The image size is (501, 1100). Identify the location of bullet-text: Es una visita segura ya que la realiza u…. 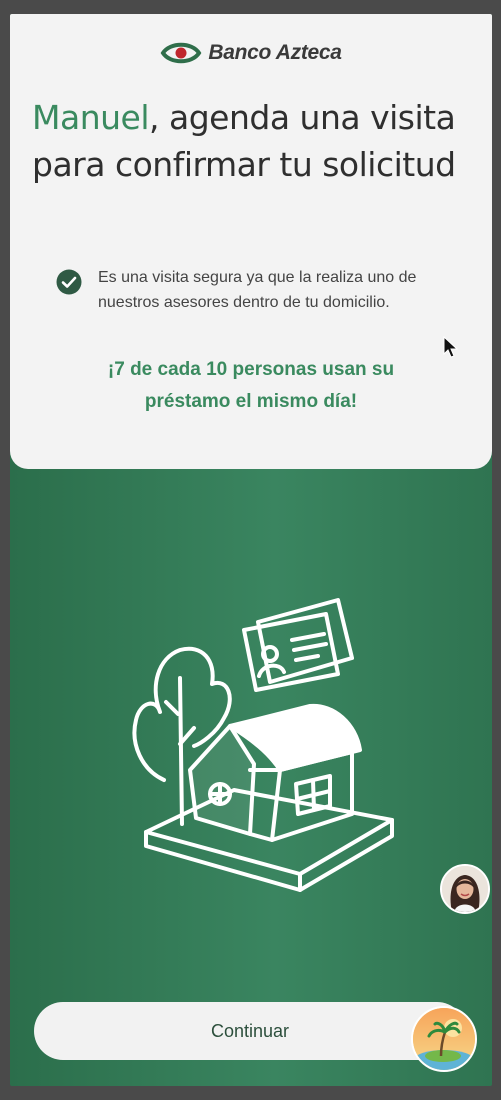
(257, 290).